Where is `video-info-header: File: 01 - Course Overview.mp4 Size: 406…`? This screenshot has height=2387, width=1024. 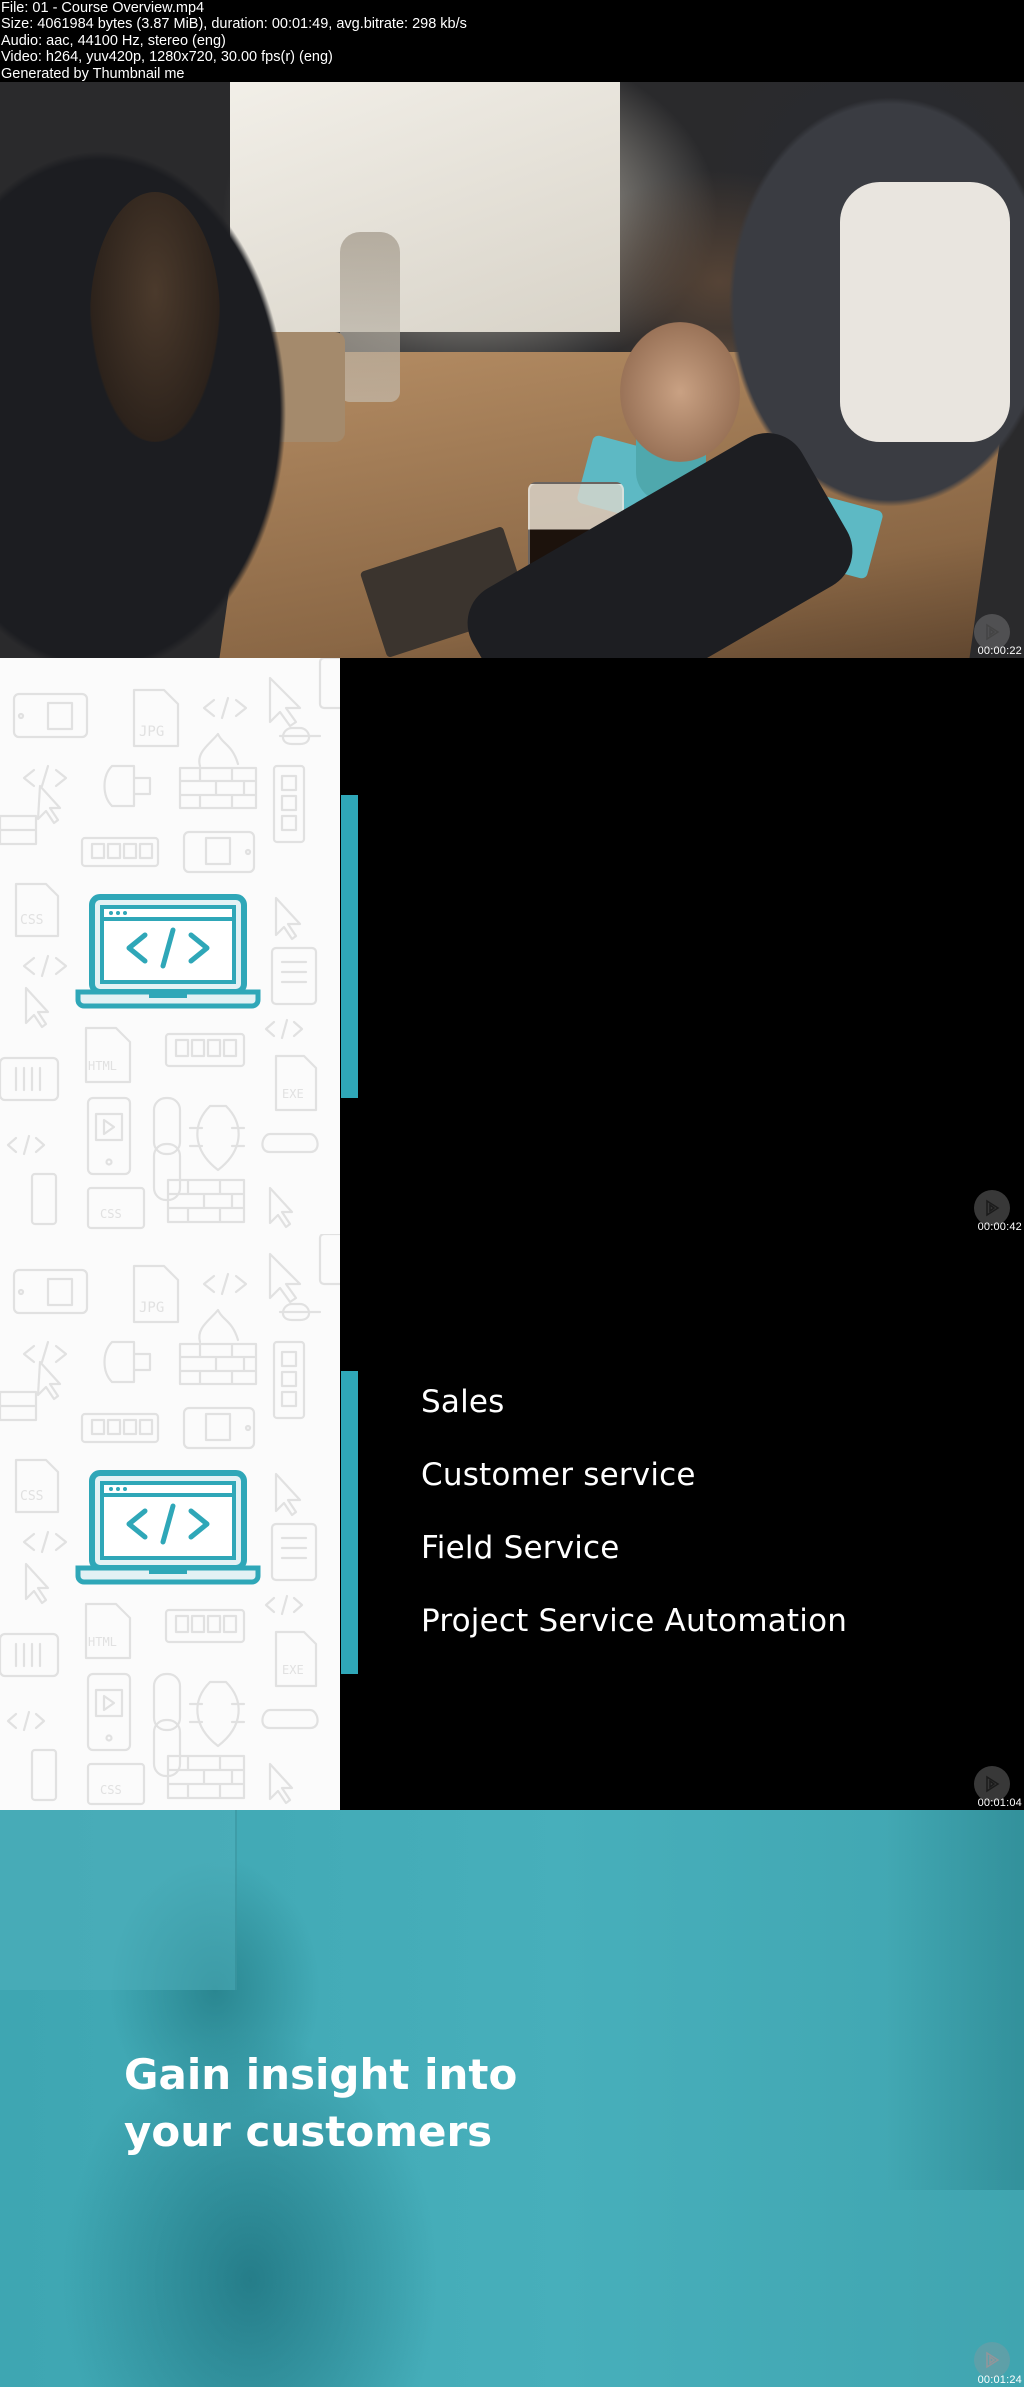 video-info-header: File: 01 - Course Overview.mp4 Size: 406… is located at coordinates (512, 41).